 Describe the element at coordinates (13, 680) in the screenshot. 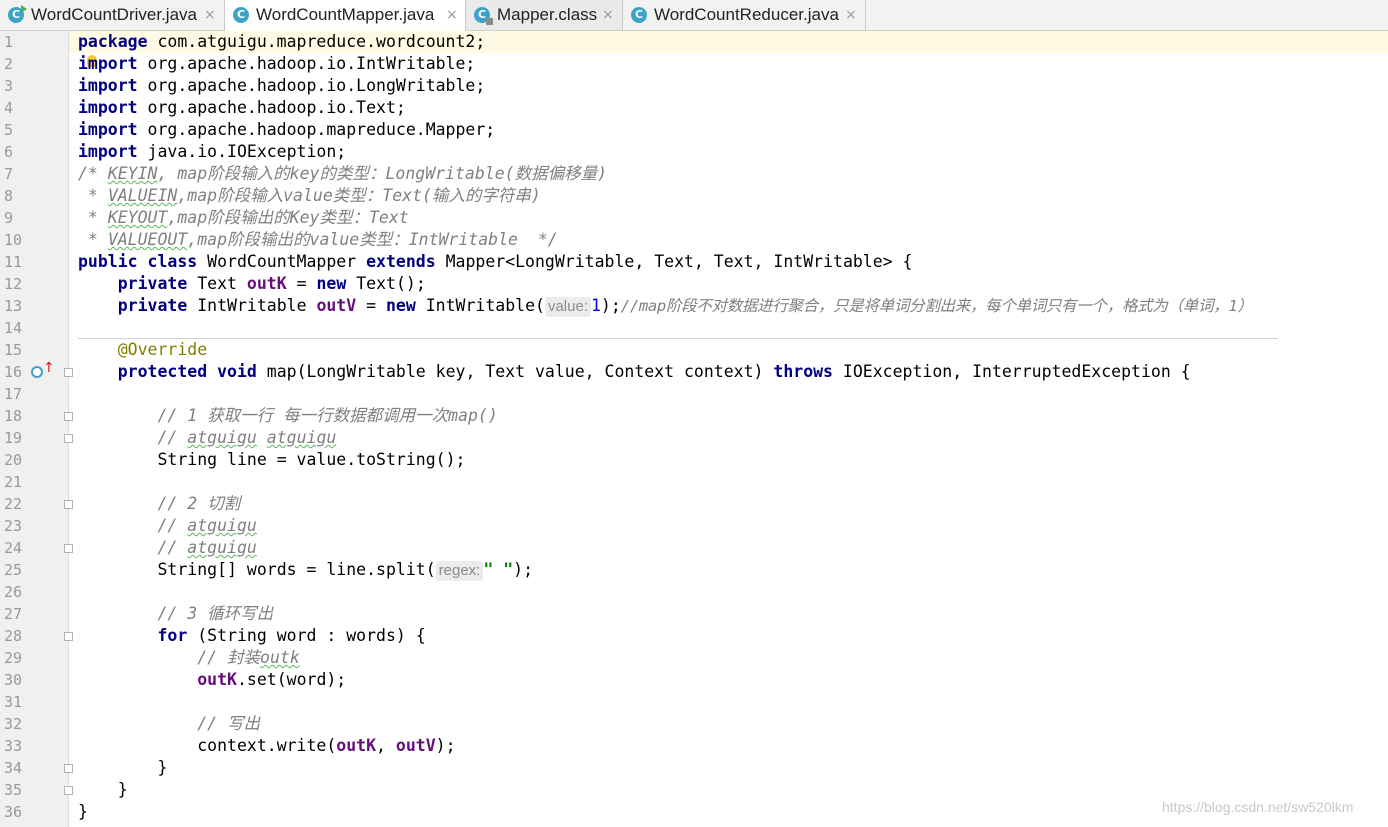

I see `line-number: 30` at that location.